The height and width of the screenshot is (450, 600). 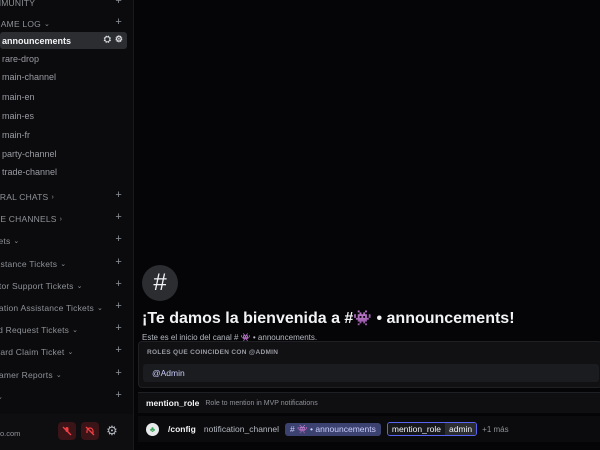 What do you see at coordinates (10, 433) in the screenshot?
I see `username: o.com` at bounding box center [10, 433].